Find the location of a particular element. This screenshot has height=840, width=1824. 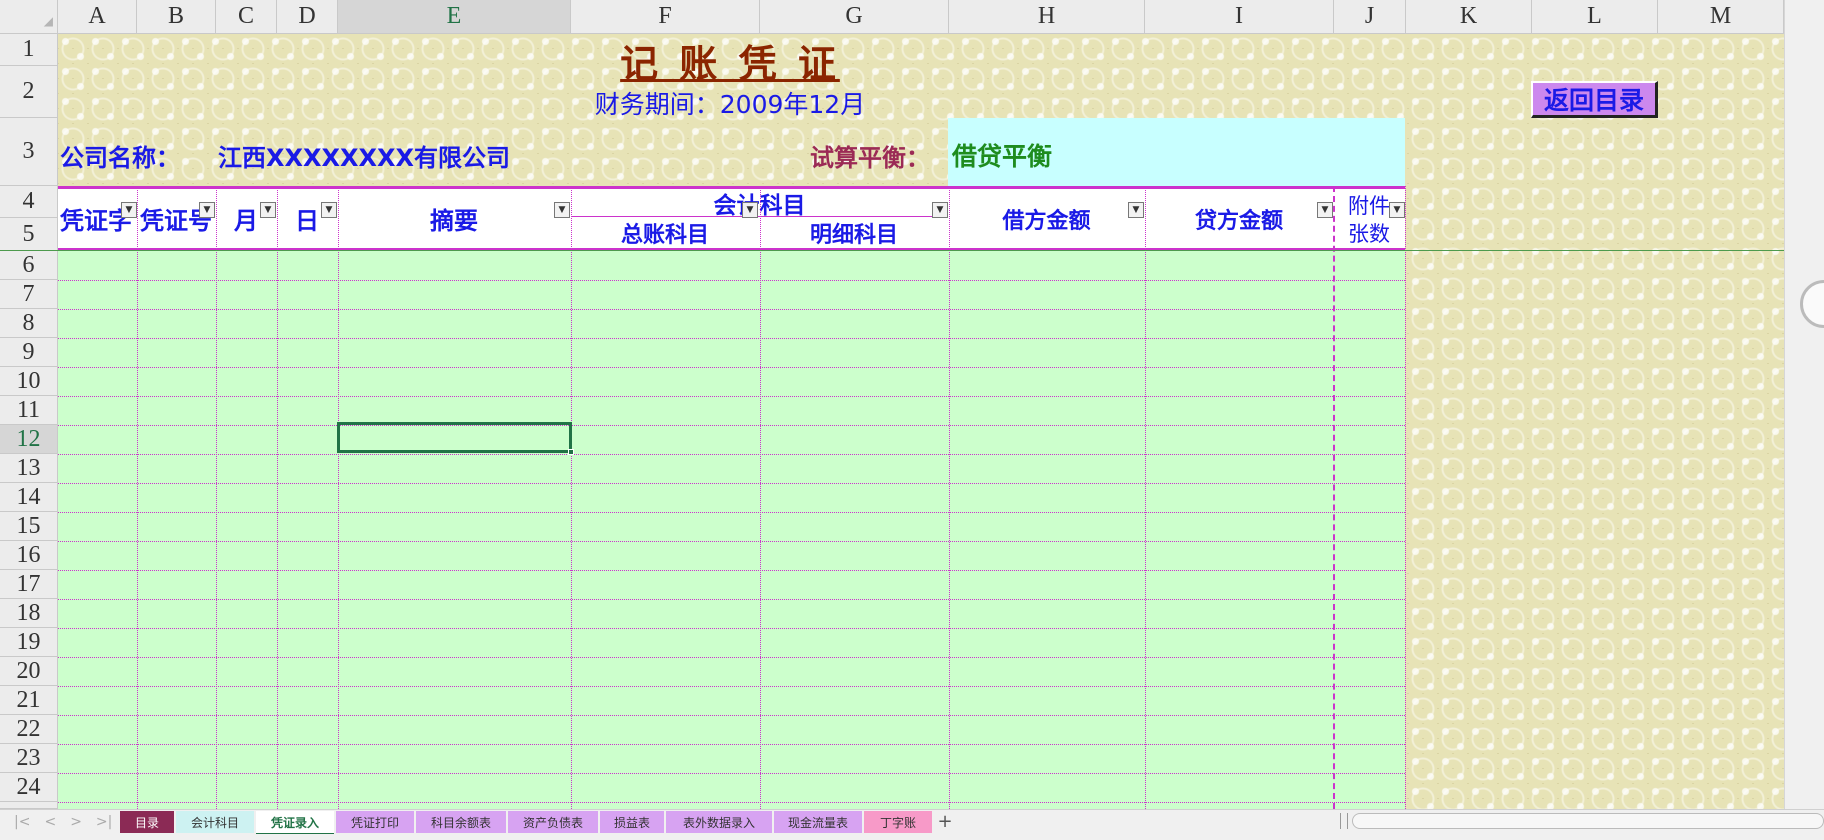

column-header-E: E is located at coordinates (454, 17).